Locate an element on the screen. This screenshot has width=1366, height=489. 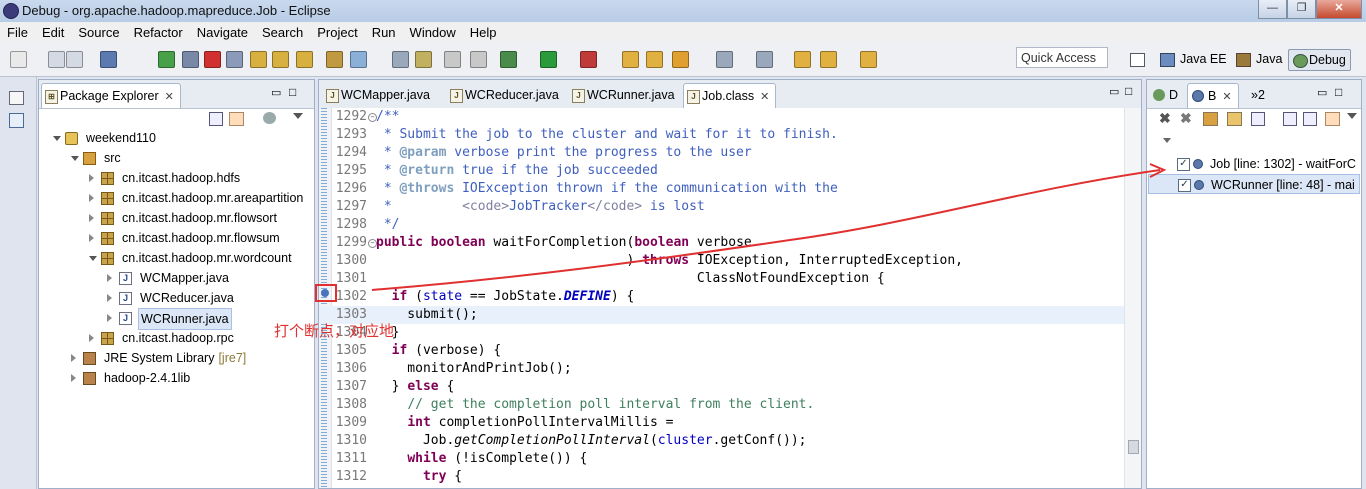
menu-item-source: Source is located at coordinates (98, 32).